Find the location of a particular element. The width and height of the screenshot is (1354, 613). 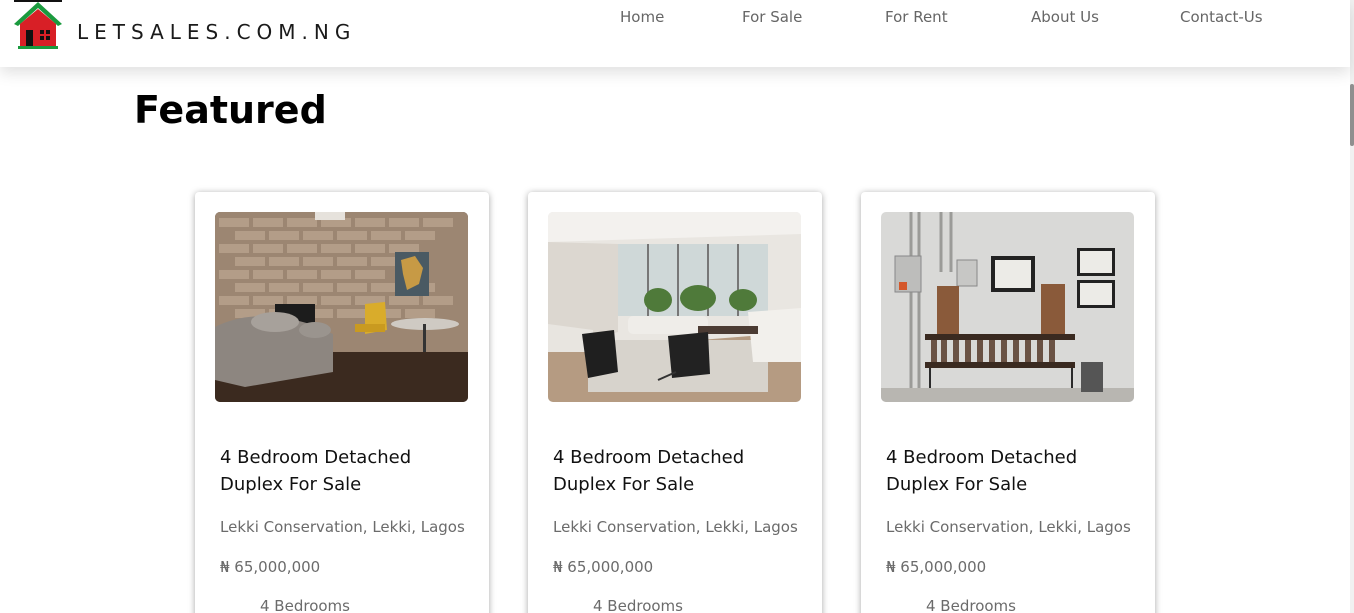

nav-about-us: About Us is located at coordinates (1065, 17).